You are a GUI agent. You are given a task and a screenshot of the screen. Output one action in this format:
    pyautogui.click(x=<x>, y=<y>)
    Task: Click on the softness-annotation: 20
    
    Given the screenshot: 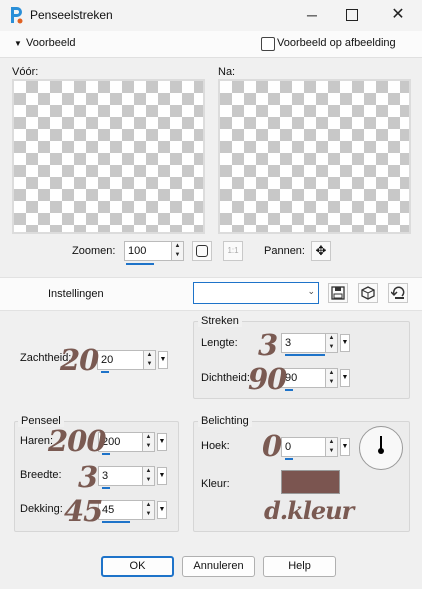 What is the action you would take?
    pyautogui.click(x=79, y=360)
    